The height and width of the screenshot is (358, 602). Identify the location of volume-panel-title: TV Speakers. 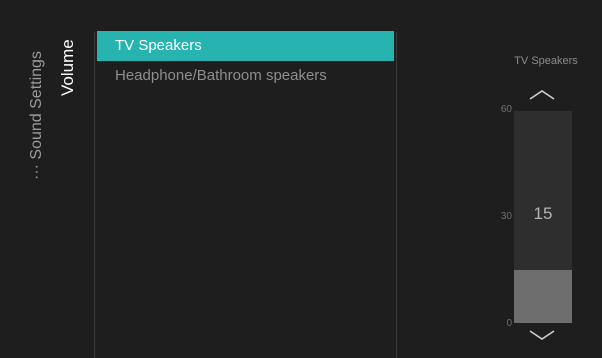
(546, 61).